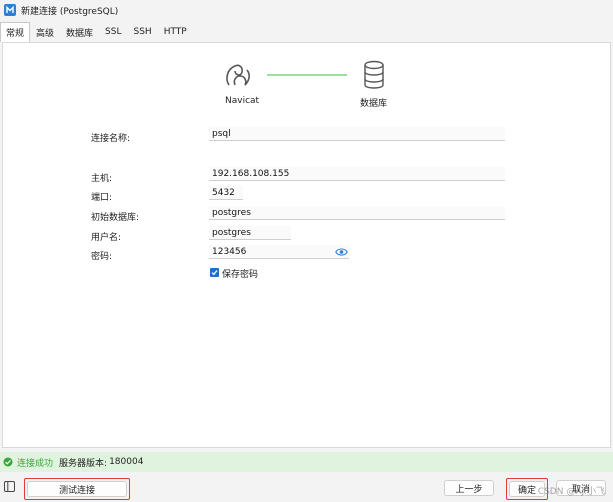 Image resolution: width=613 pixels, height=502 pixels. What do you see at coordinates (374, 74) in the screenshot?
I see `database-icon` at bounding box center [374, 74].